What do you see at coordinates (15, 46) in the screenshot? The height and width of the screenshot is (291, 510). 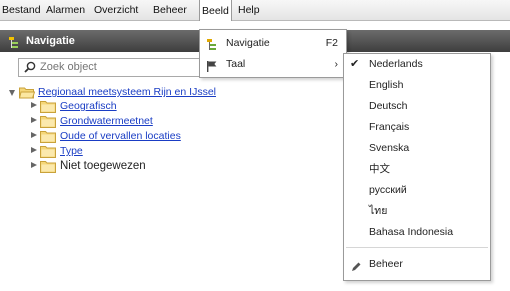 I see `navigation-icon` at bounding box center [15, 46].